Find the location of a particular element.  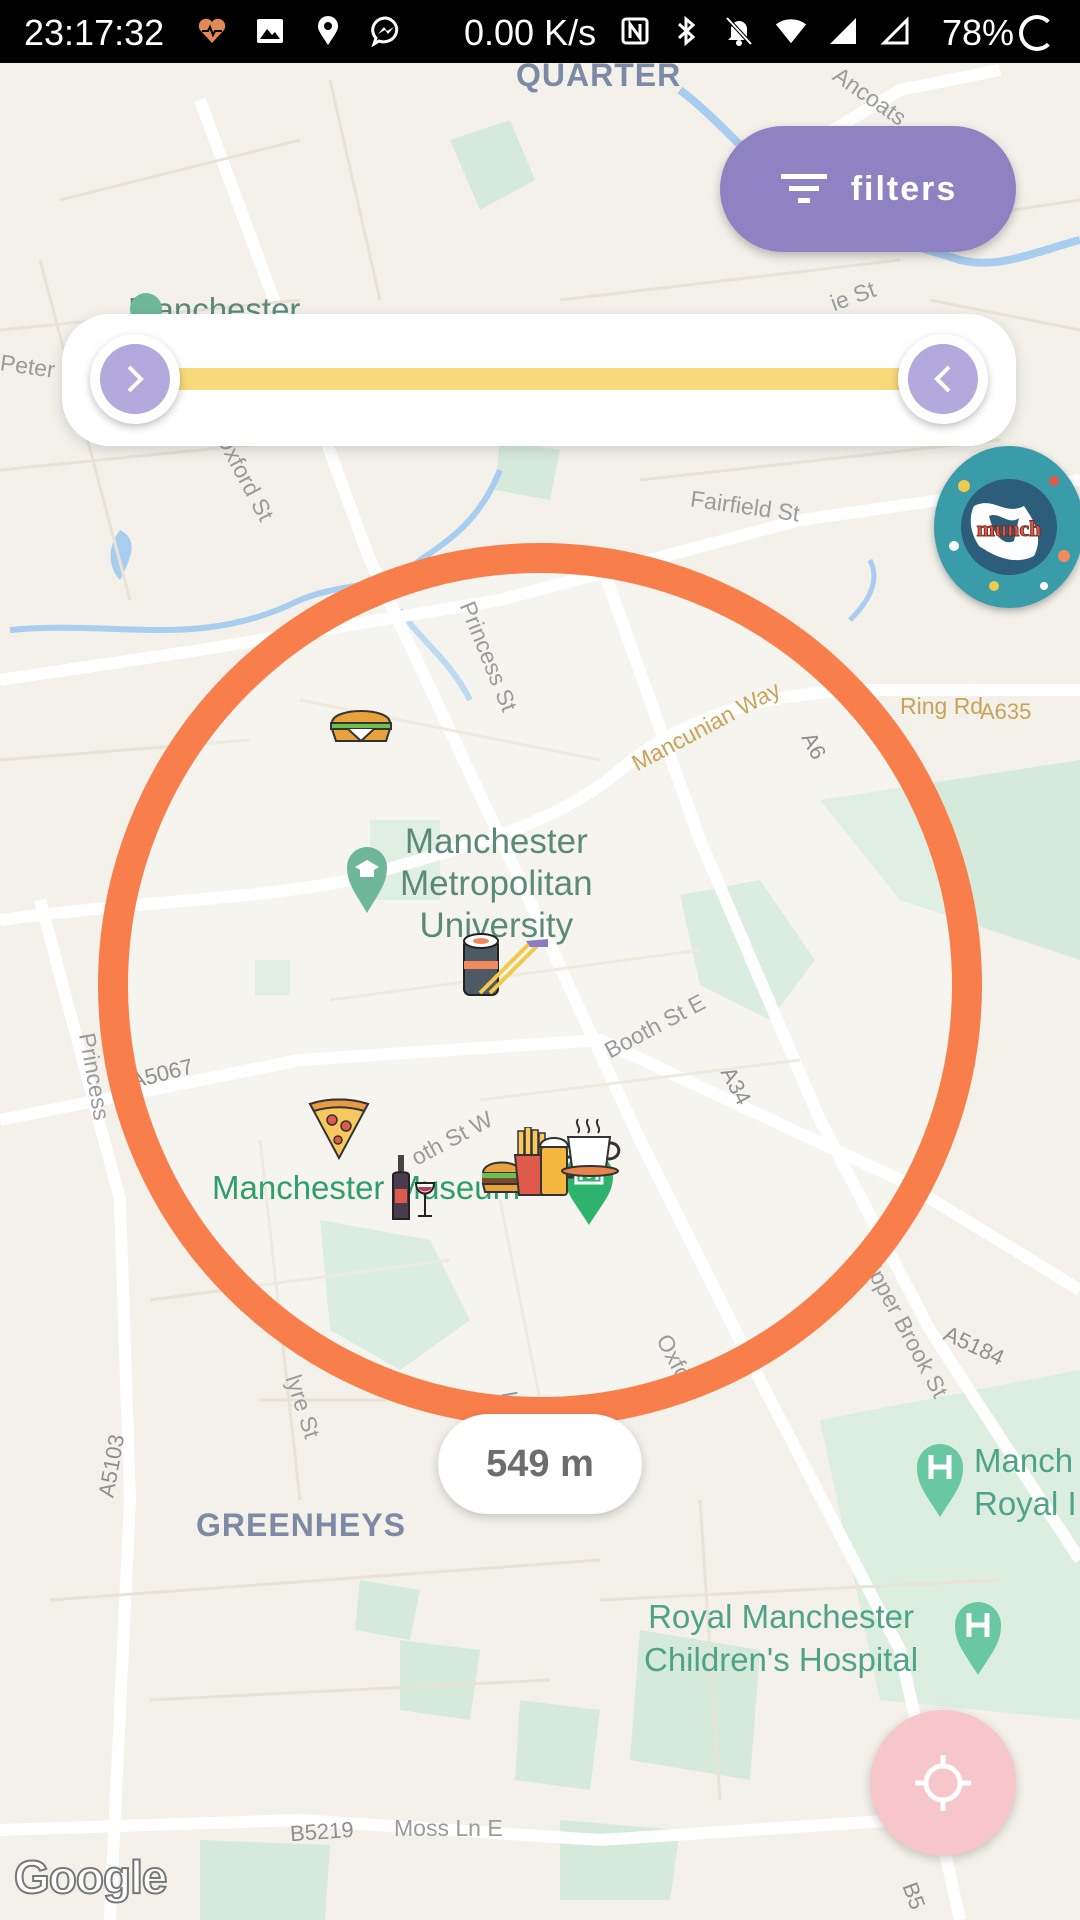

my-location-button is located at coordinates (943, 1783).